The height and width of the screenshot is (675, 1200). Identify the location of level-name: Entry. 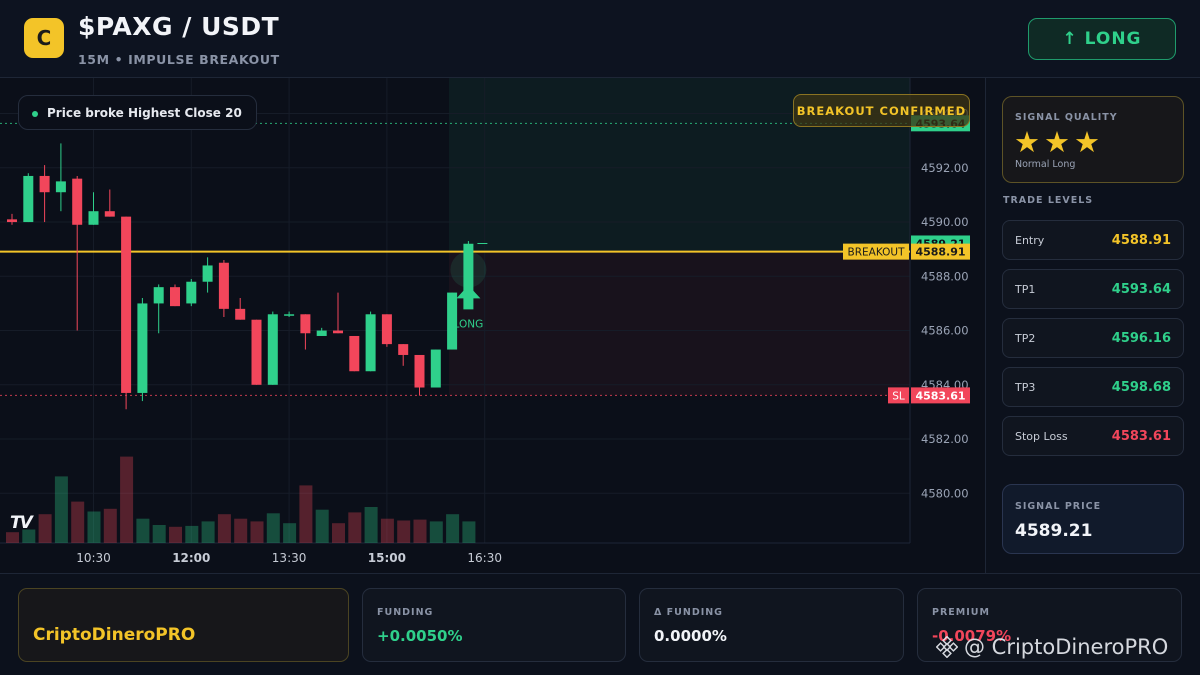
(1030, 240).